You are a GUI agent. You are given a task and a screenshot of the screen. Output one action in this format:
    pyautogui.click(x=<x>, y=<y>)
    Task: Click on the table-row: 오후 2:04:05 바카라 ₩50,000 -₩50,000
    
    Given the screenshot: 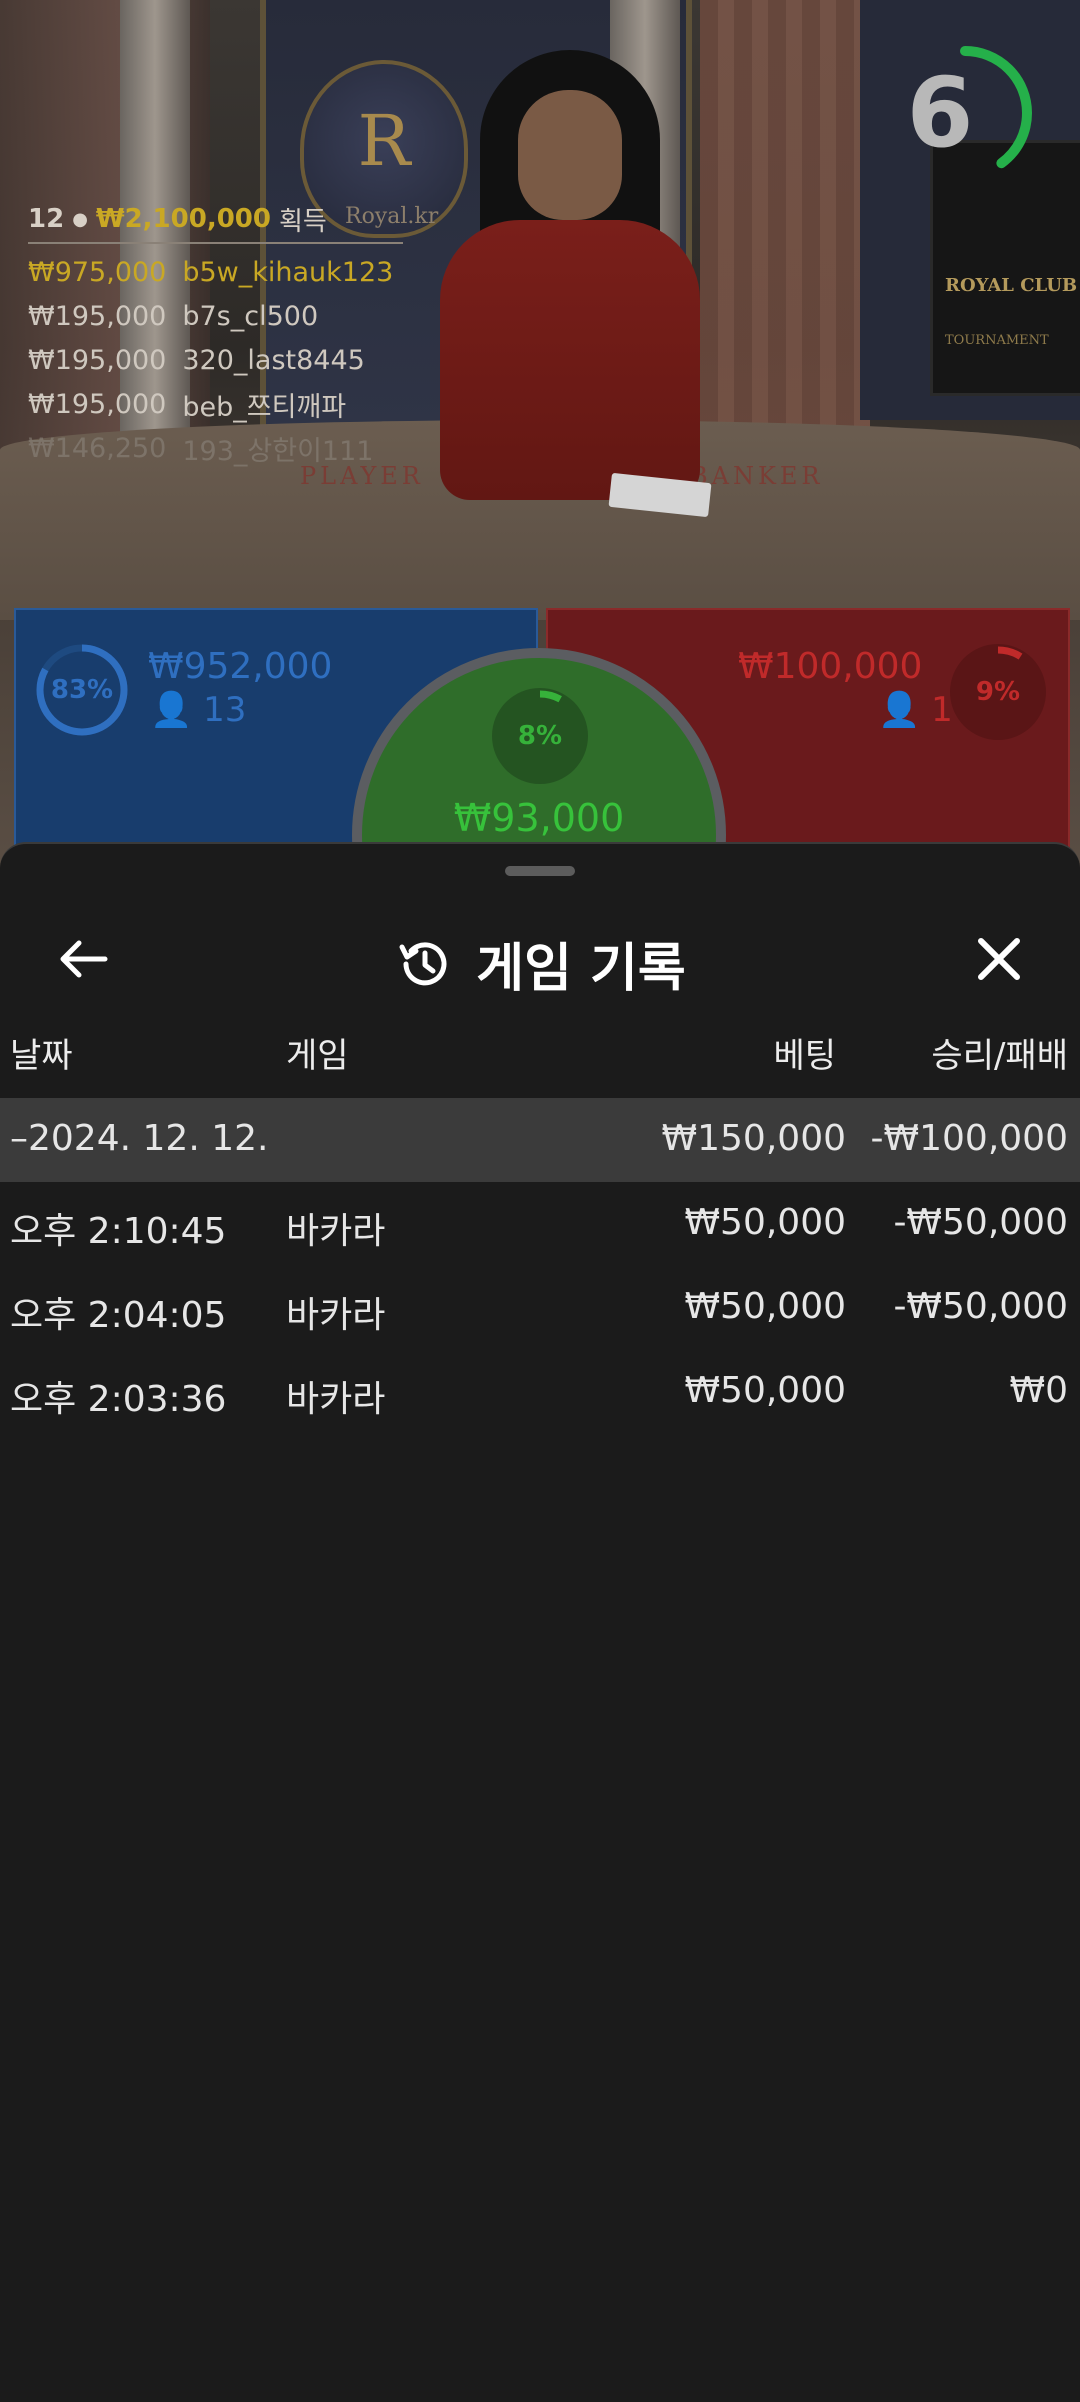 What is the action you would take?
    pyautogui.click(x=540, y=1310)
    